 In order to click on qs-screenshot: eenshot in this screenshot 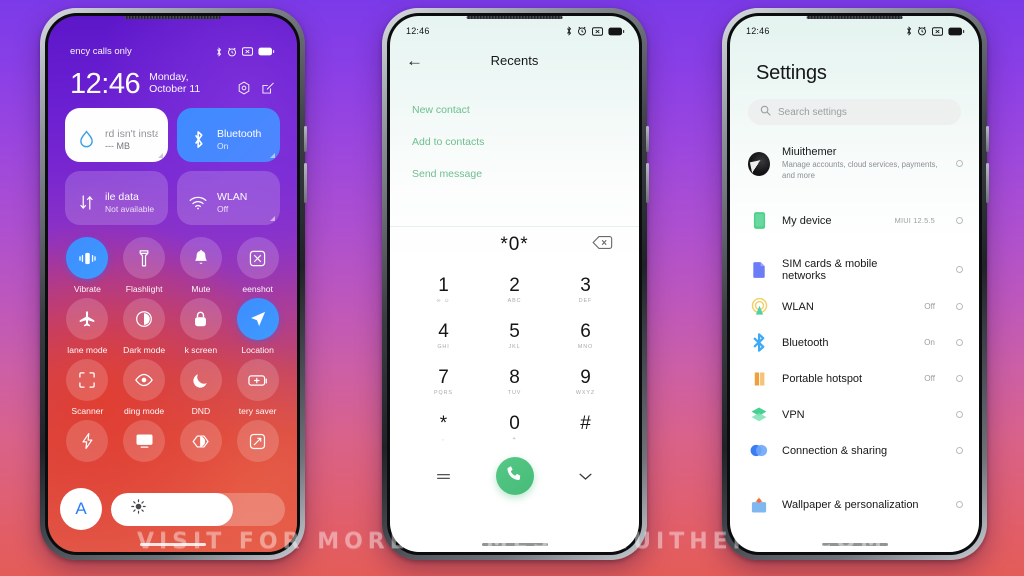, I will do `click(257, 265)`.